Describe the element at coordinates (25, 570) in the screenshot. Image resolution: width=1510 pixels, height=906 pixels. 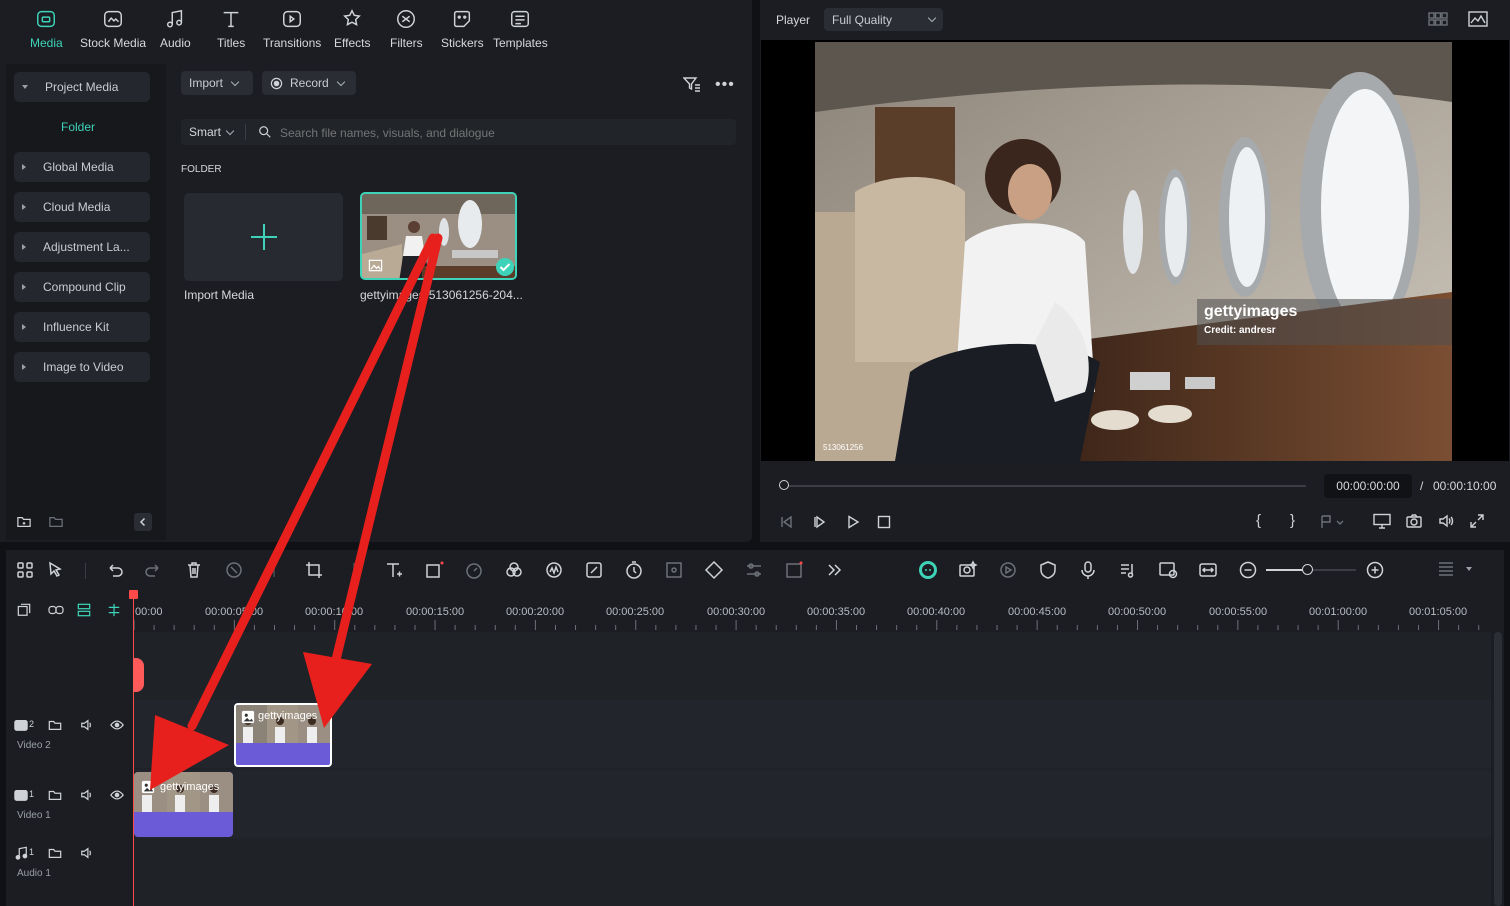
I see `layout-icon` at that location.